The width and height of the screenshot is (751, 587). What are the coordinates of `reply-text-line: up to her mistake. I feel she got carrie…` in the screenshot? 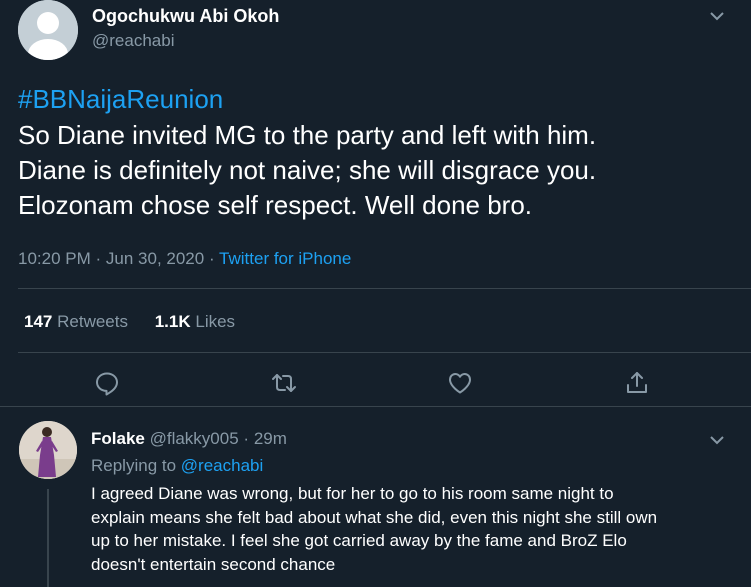 It's located at (359, 540).